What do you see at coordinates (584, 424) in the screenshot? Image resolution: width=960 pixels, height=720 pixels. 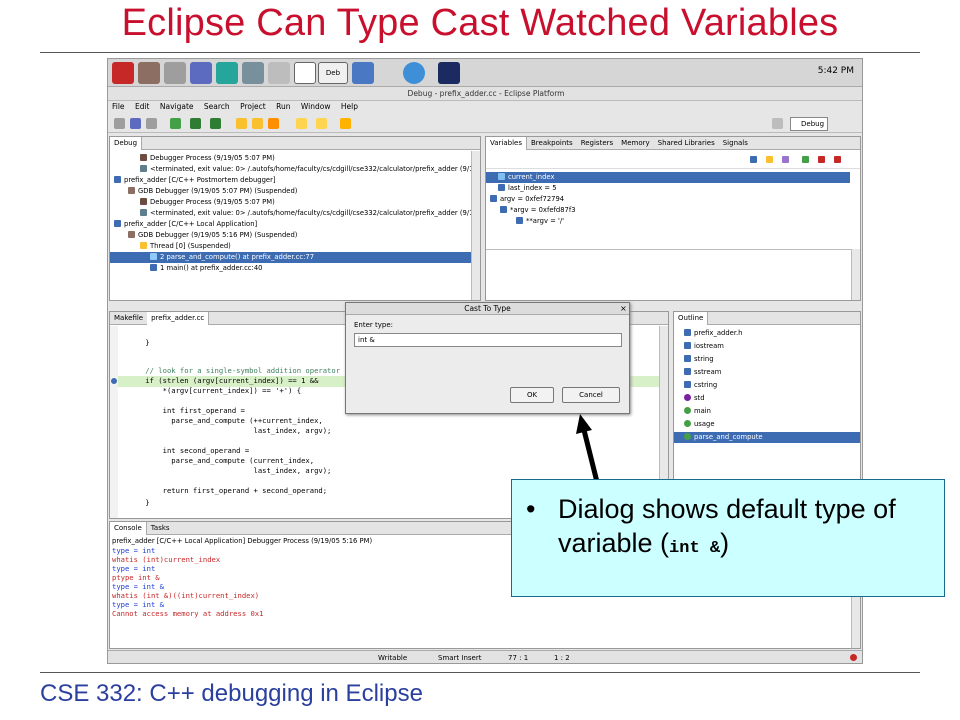 I see `arrow-head` at bounding box center [584, 424].